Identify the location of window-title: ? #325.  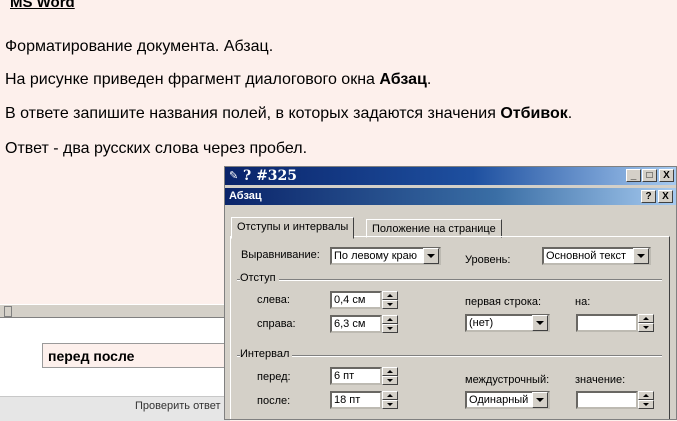
(270, 176).